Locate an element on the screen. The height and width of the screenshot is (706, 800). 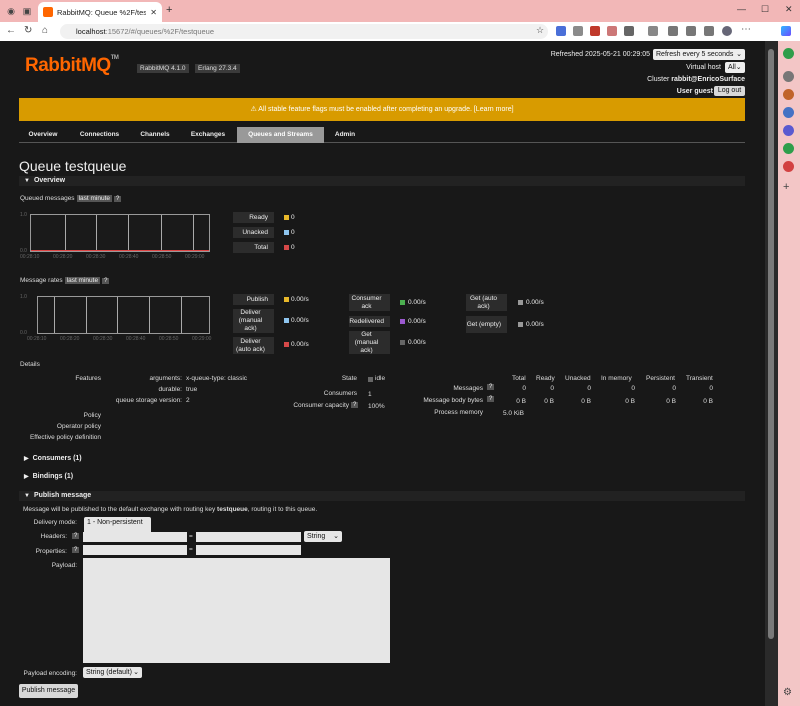
routing-key: testqueue is located at coordinates (232, 509).